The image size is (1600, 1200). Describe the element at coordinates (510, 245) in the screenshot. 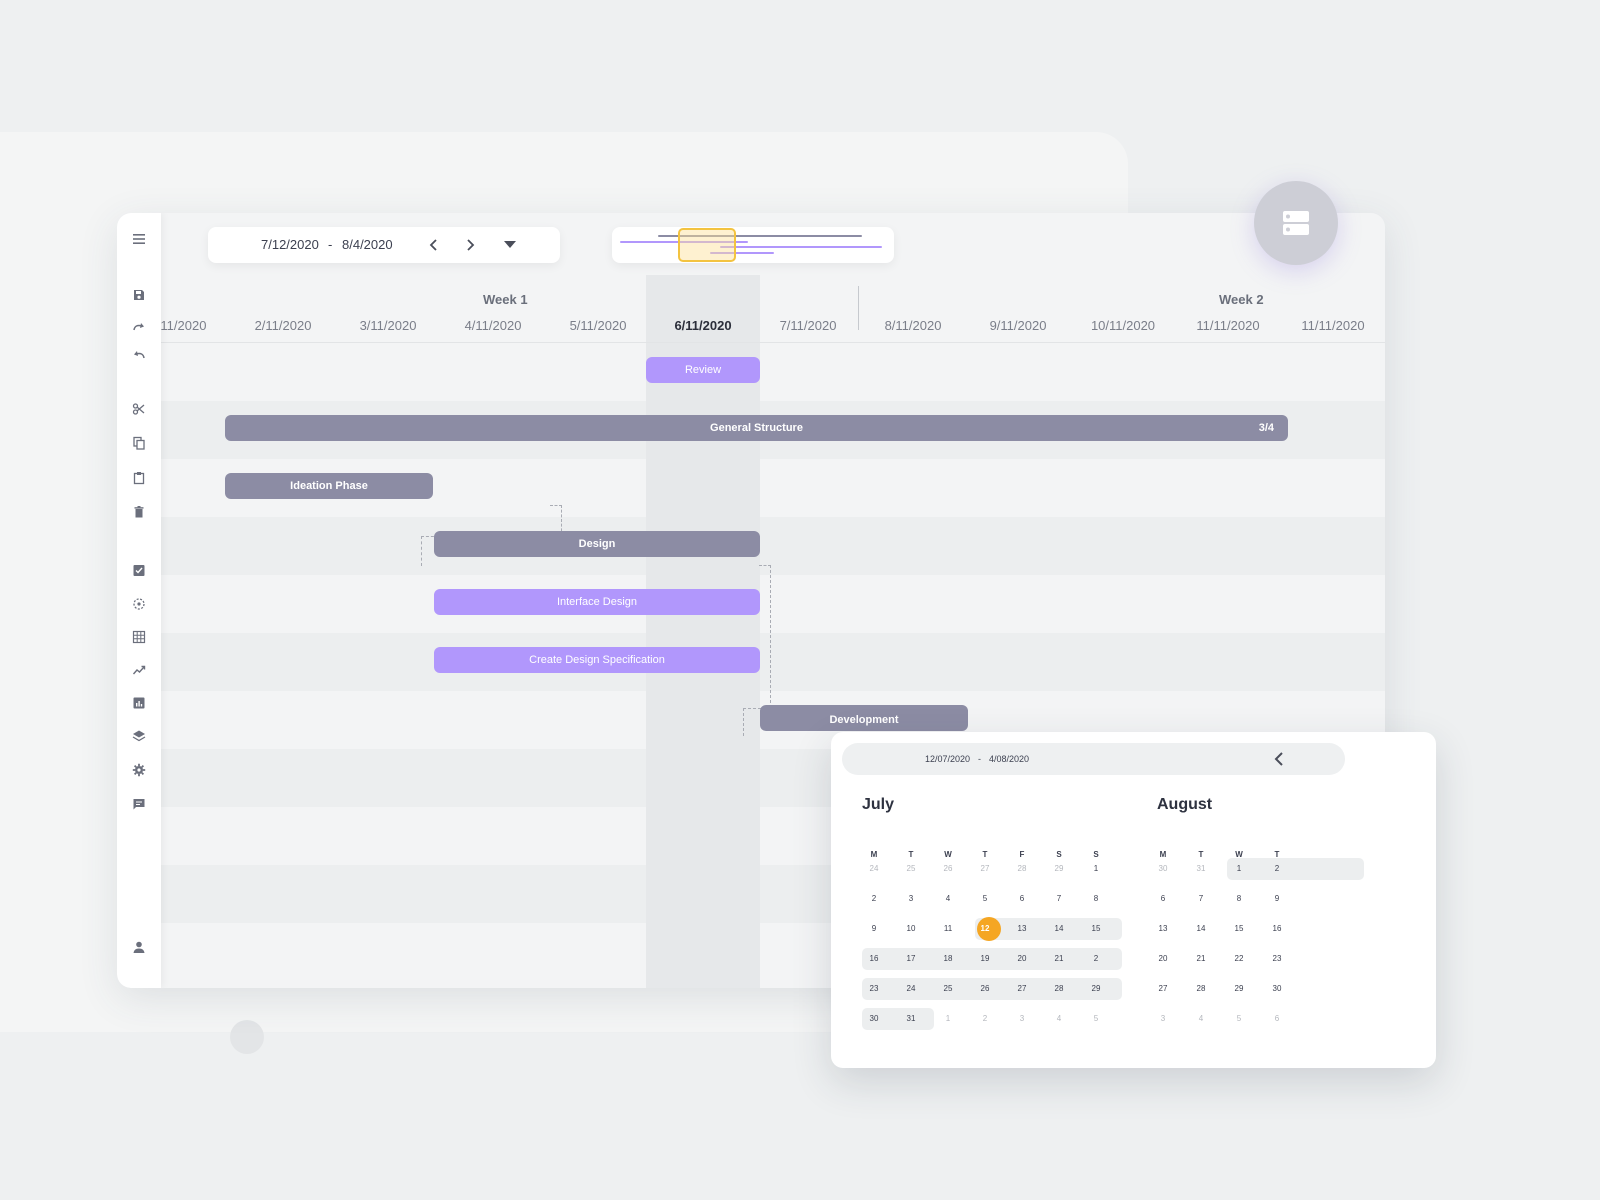

I see `caret-down-icon` at that location.